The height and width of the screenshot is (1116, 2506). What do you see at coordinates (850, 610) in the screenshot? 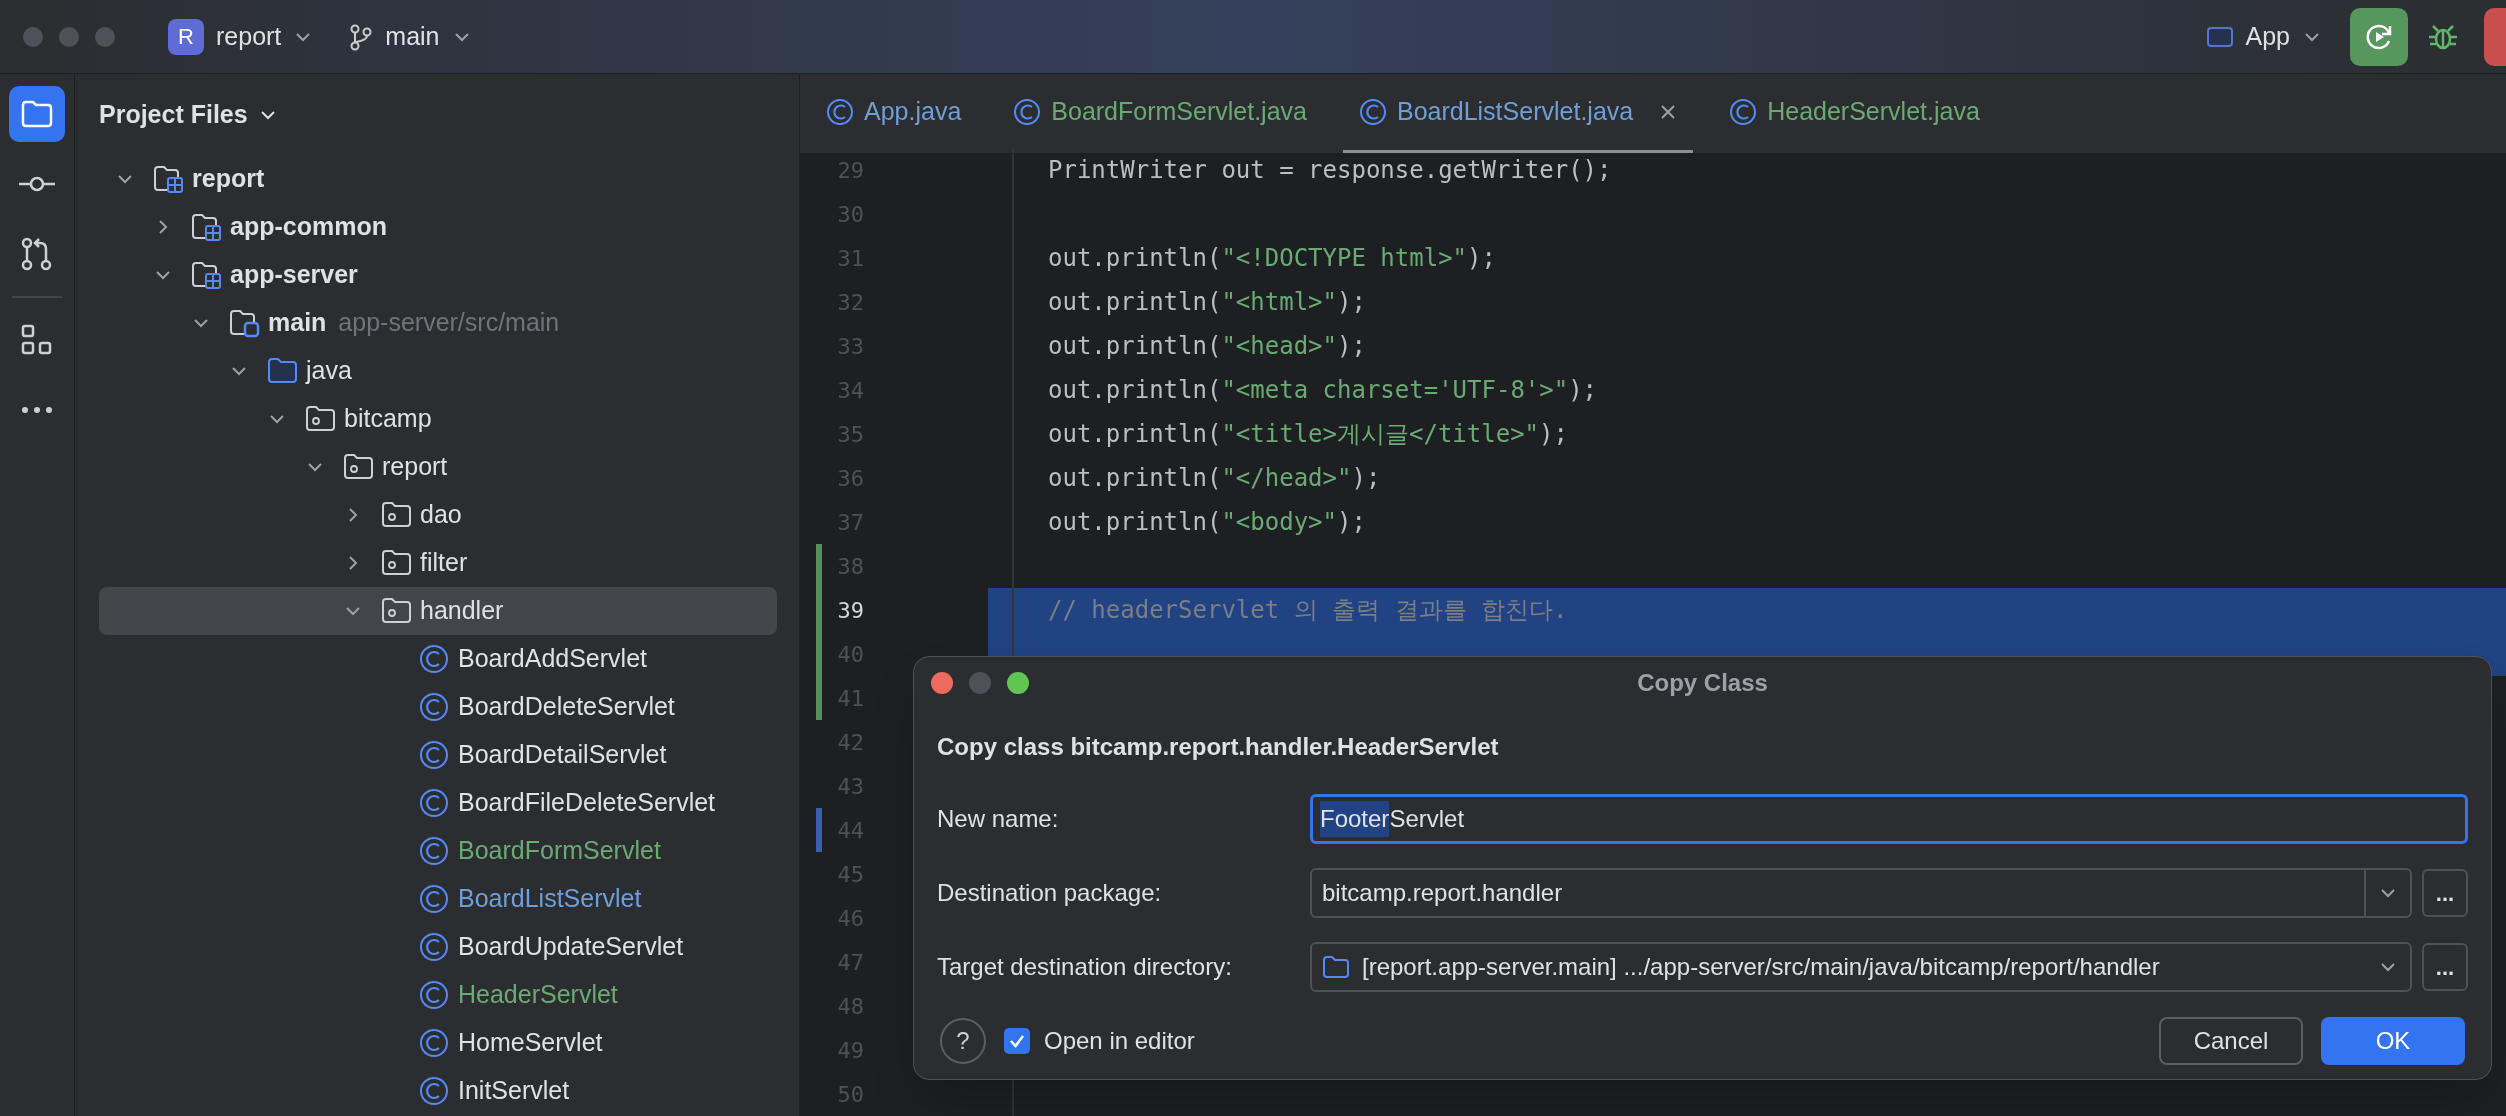
I see `line-number: 39` at bounding box center [850, 610].